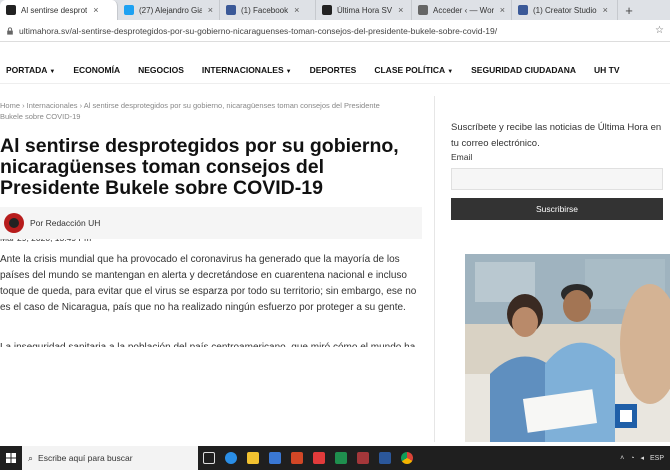  What do you see at coordinates (65, 223) in the screenshot?
I see `author-name: Por Redacción UH` at bounding box center [65, 223].